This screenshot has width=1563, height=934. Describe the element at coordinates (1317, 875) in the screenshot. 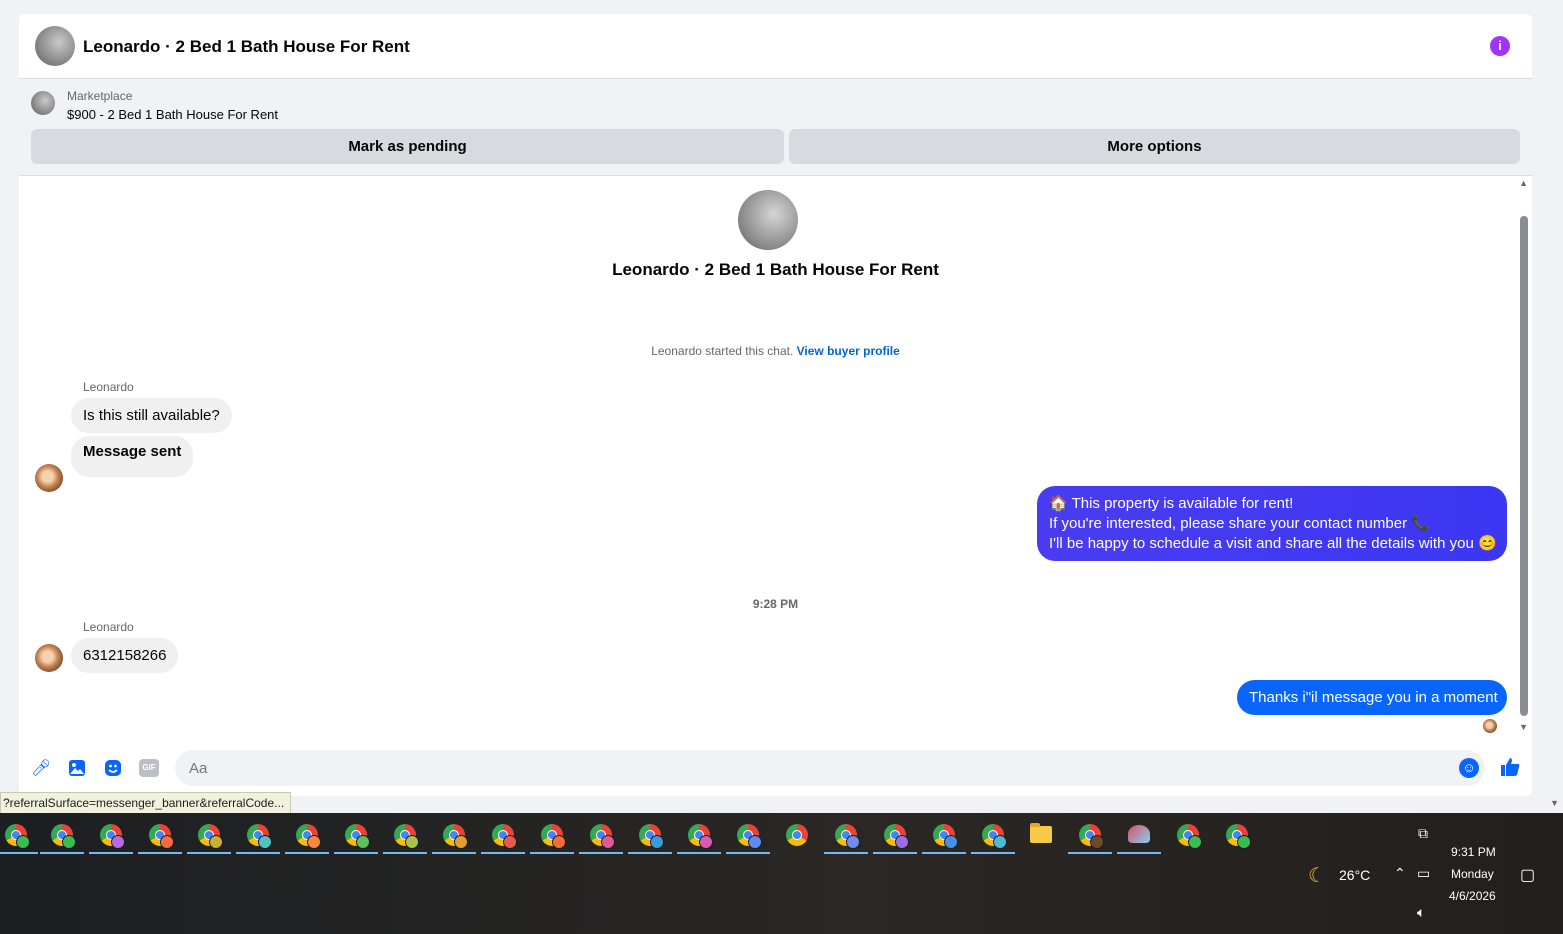

I see `moon-weather-icon: ☾` at that location.